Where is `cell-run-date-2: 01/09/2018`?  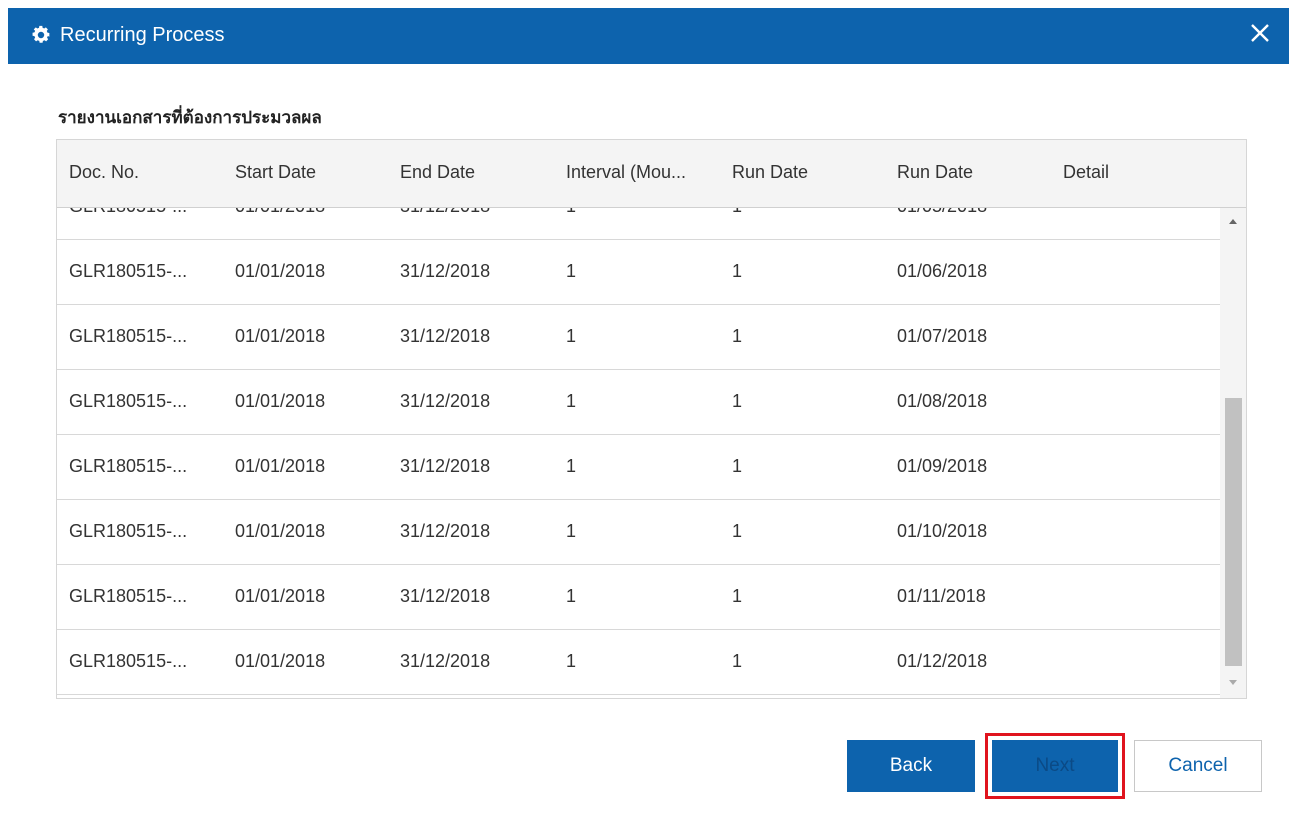 cell-run-date-2: 01/09/2018 is located at coordinates (942, 466).